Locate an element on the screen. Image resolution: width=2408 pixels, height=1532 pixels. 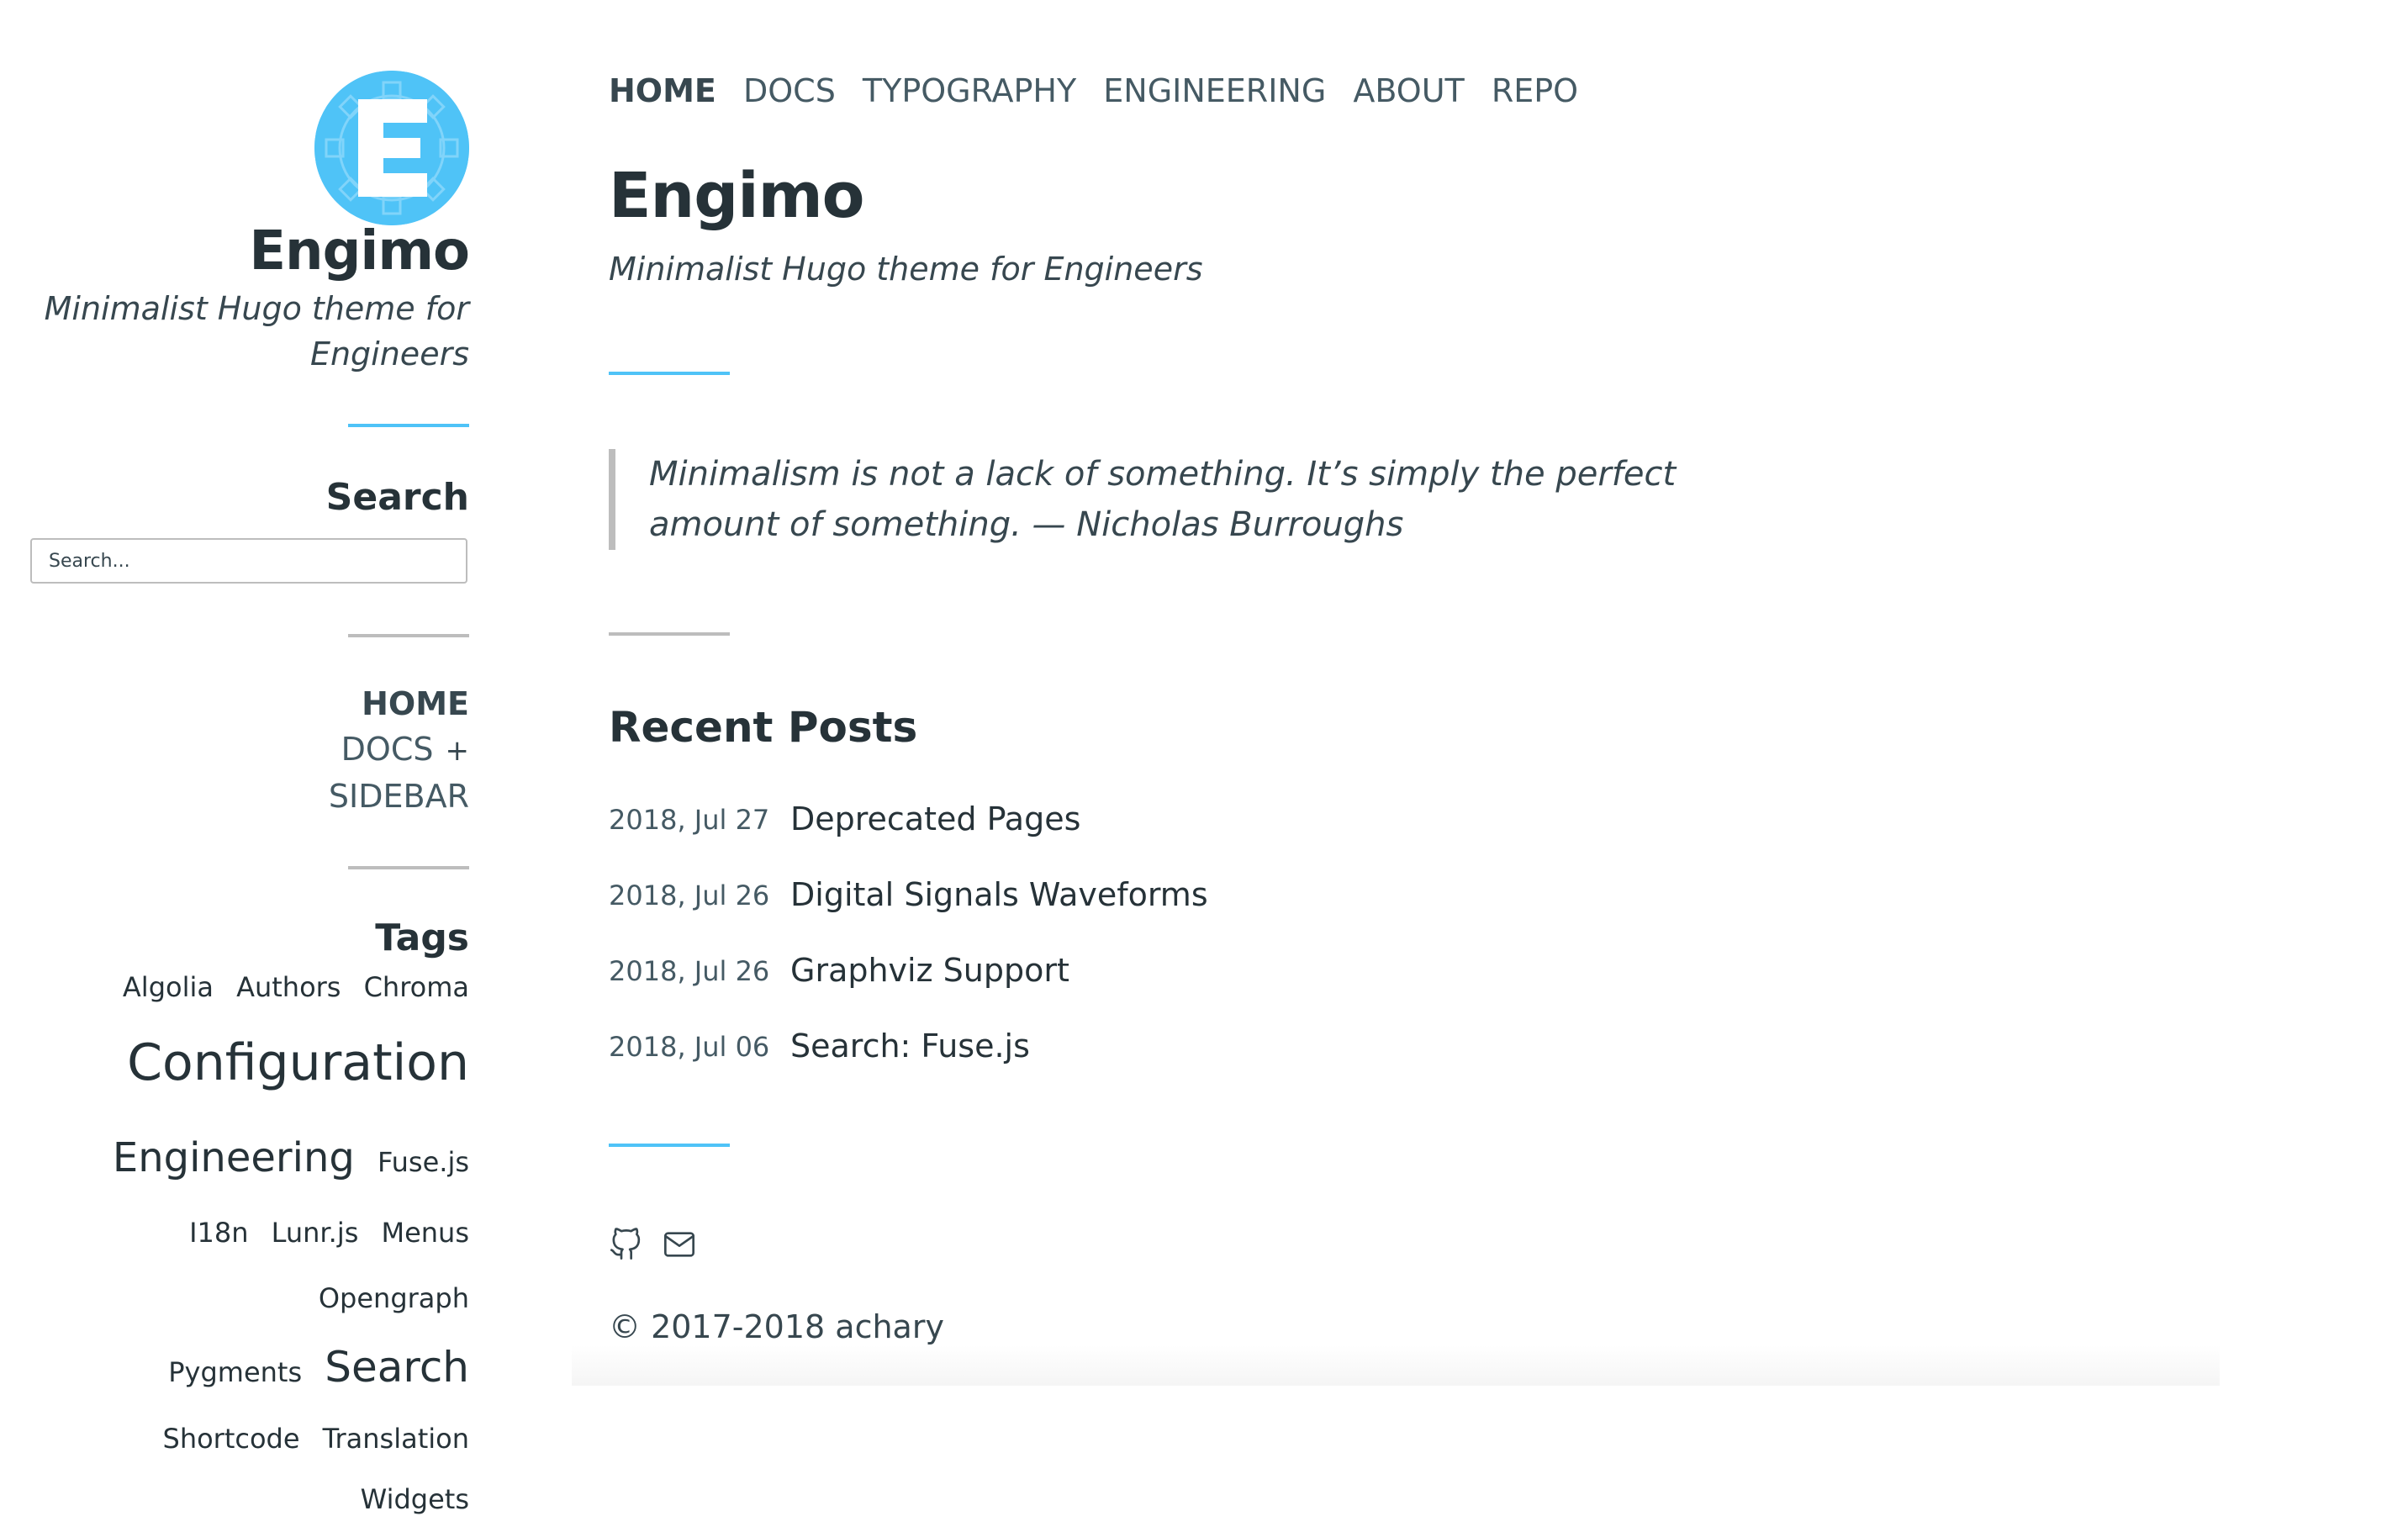
tags-heading: Tags is located at coordinates (422, 938).